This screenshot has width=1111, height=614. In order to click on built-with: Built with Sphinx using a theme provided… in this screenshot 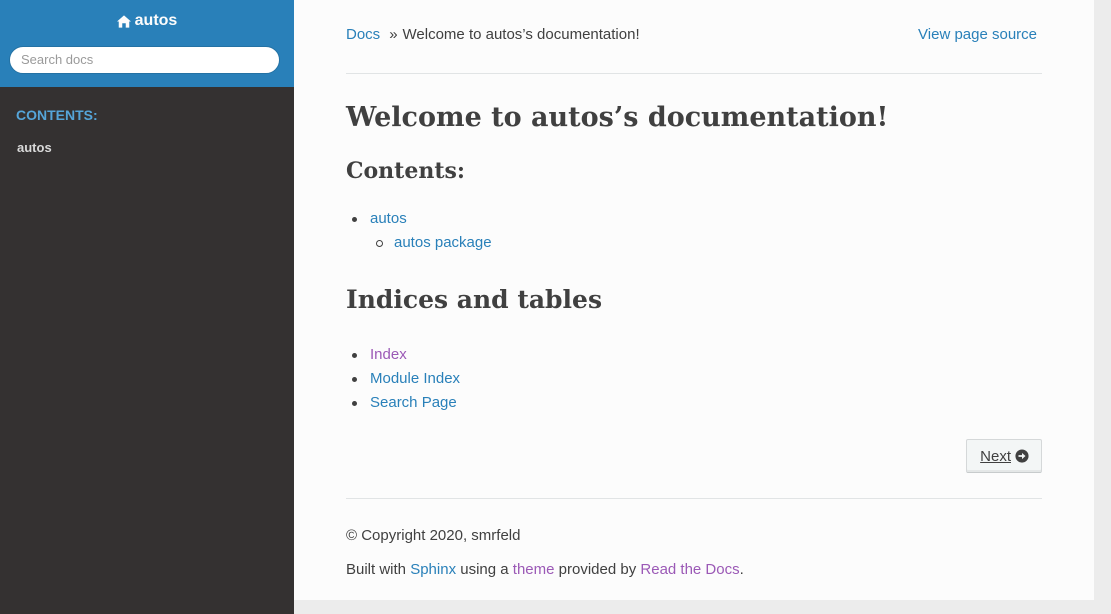, I will do `click(694, 570)`.